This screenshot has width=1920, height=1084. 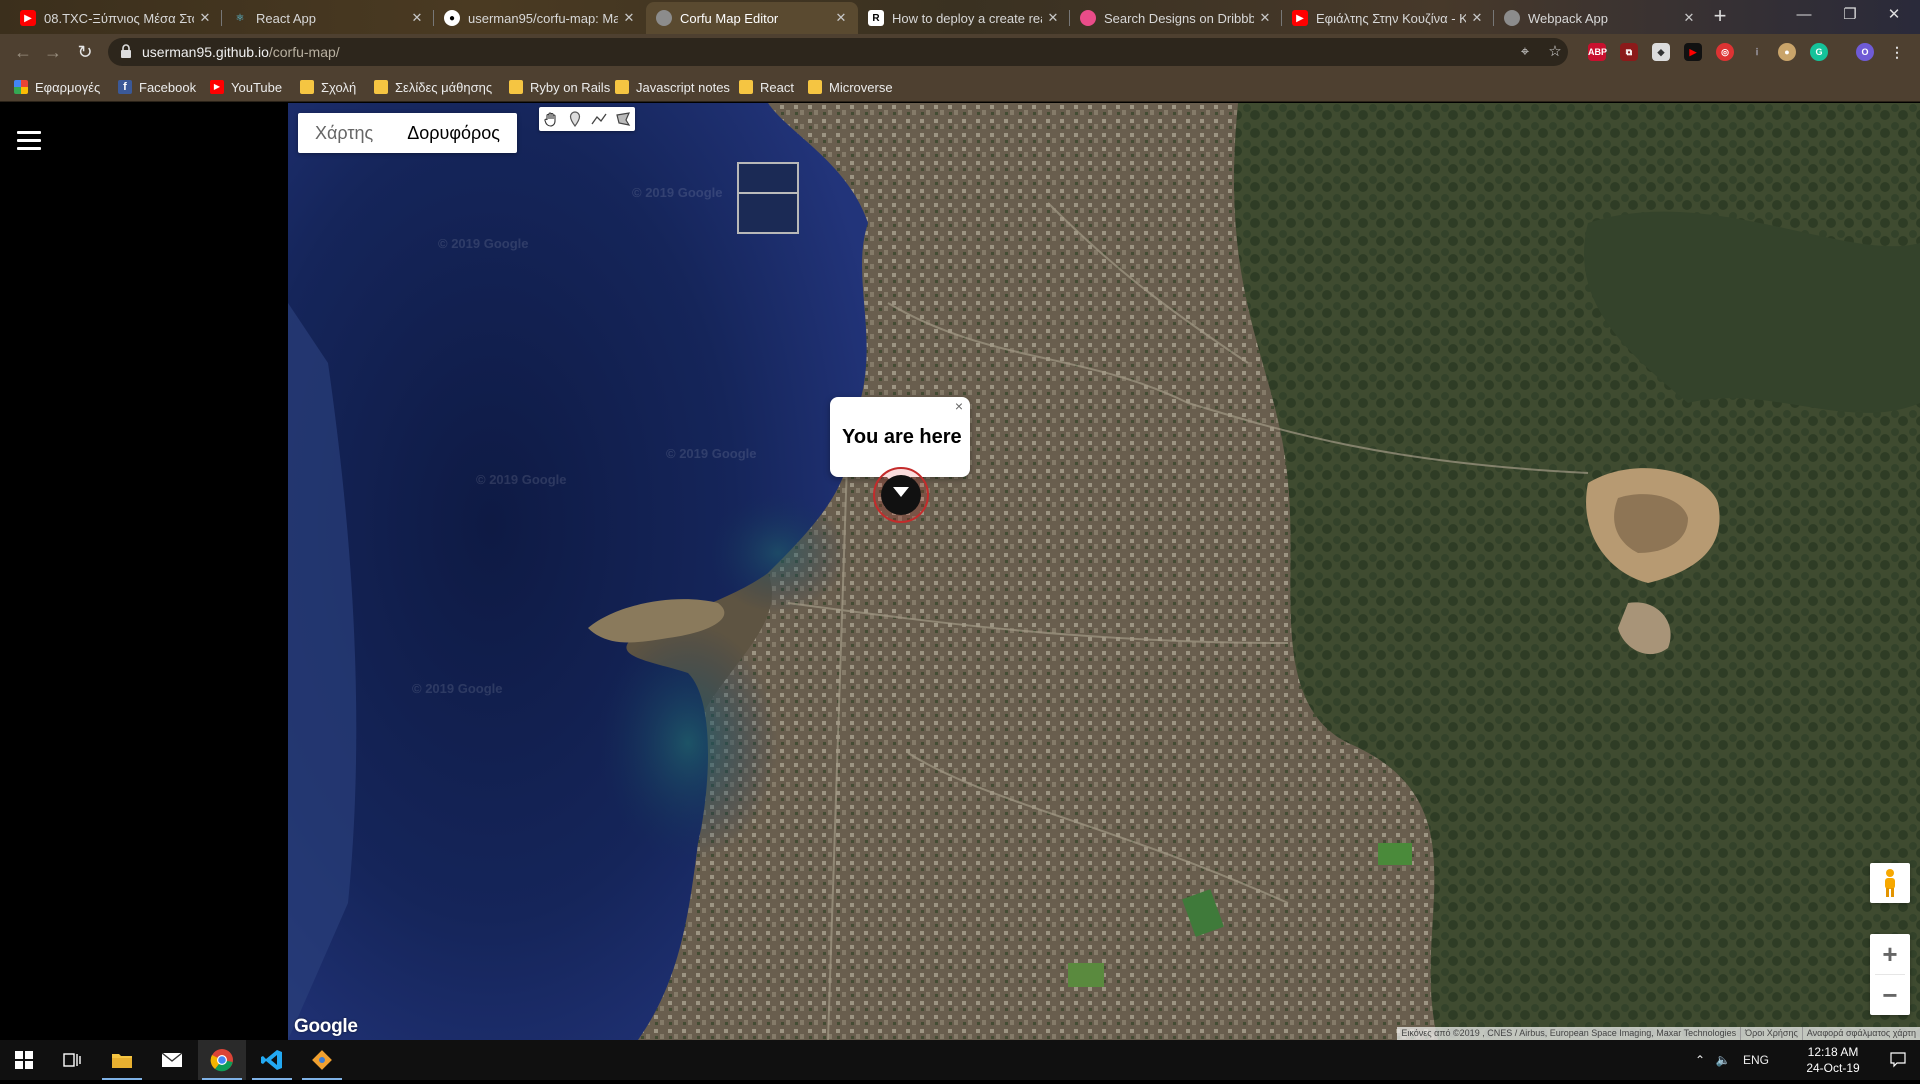 I want to click on tab-6: Search Designs on Dribbble ✕, so click(x=1176, y=18).